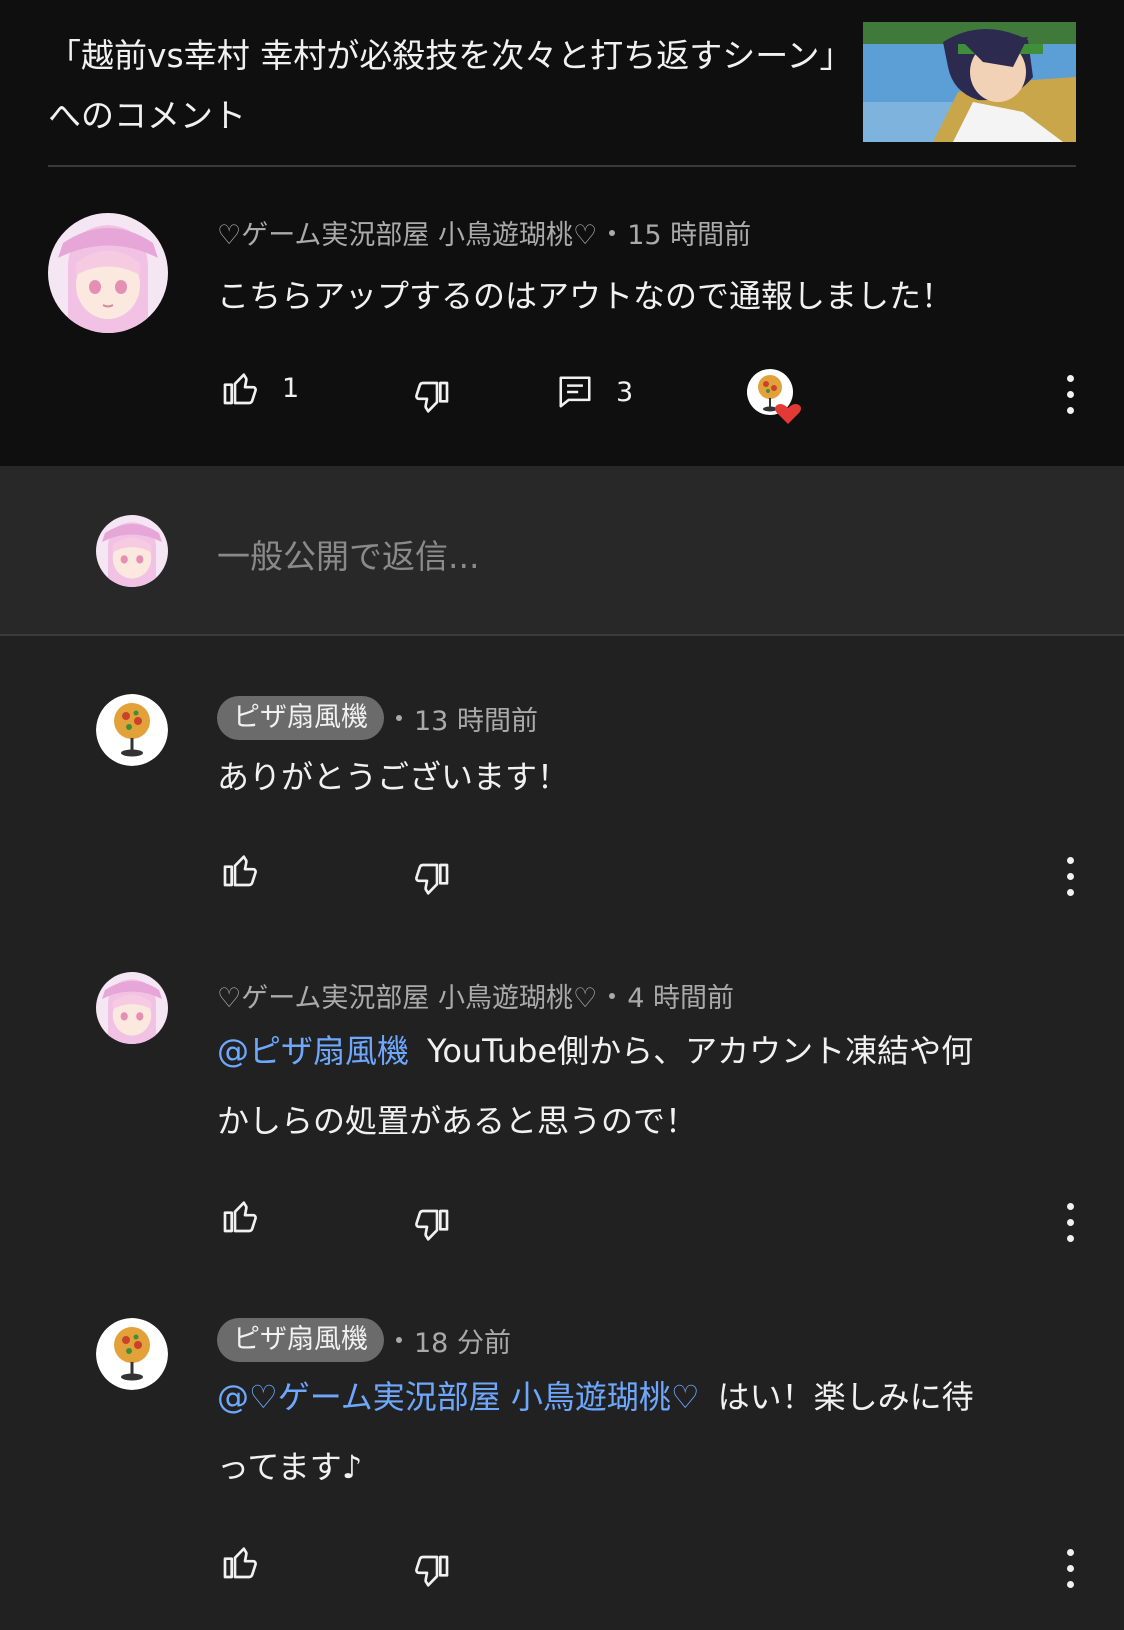  I want to click on reply-text-line: YouTube側から、アカウント凍結や何, so click(700, 1051).